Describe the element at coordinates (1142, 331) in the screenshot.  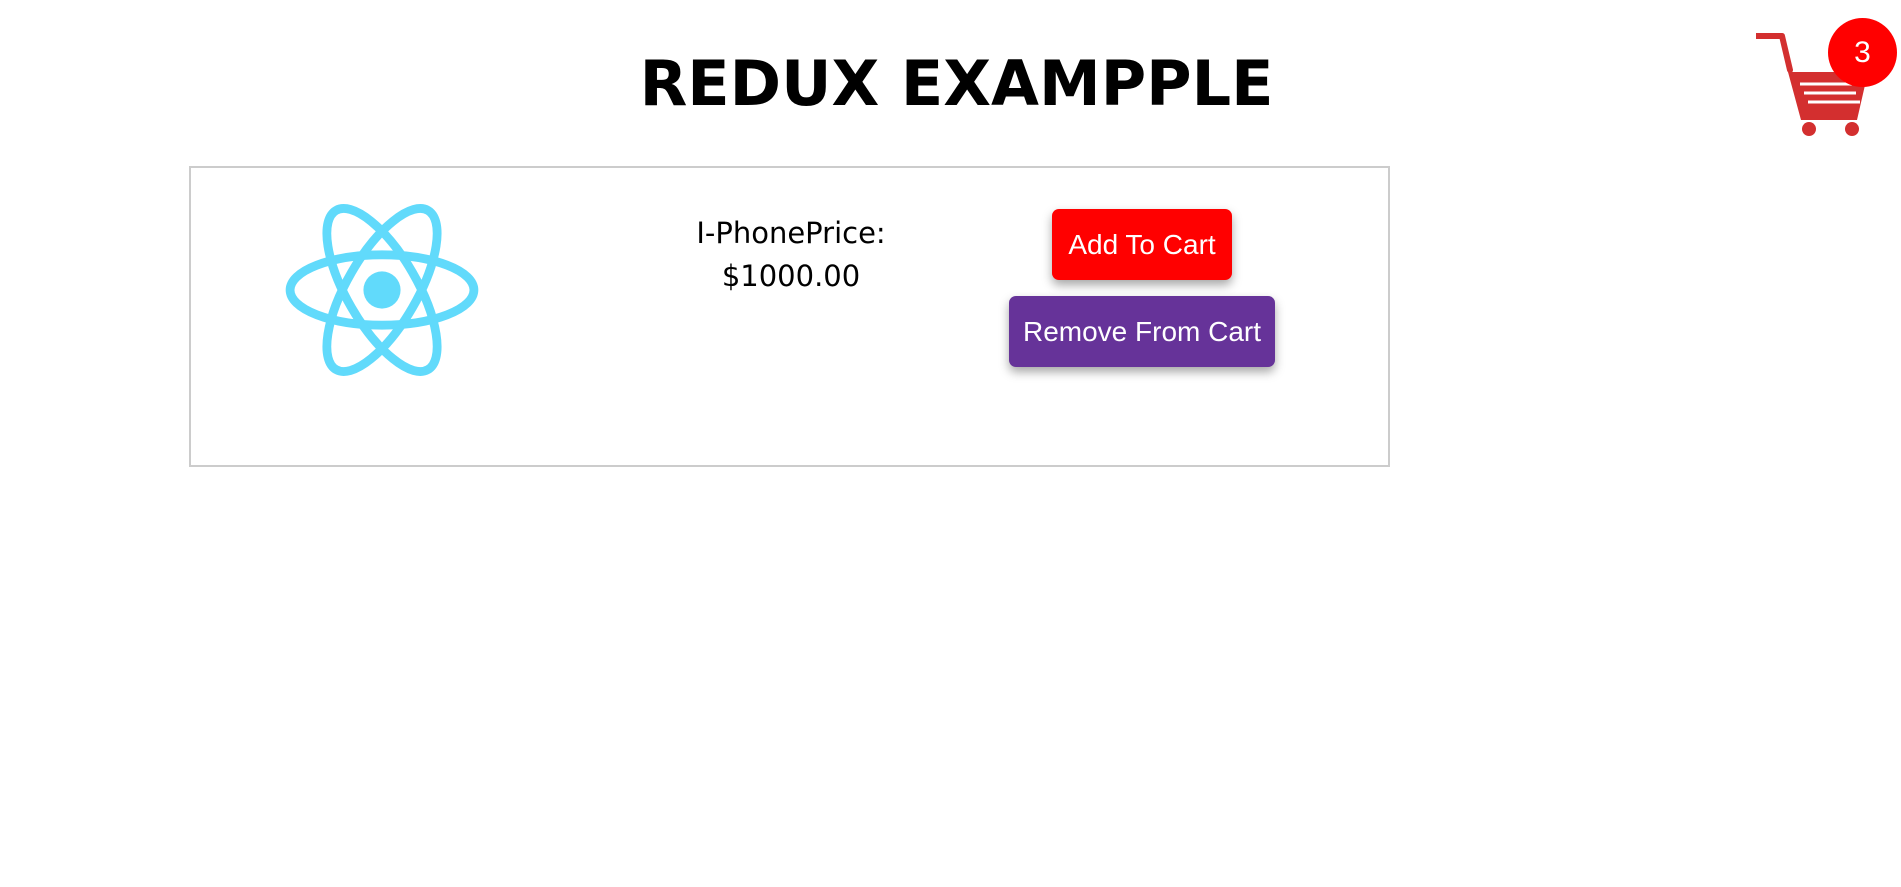
I see `remove-from-cart-button: Remove From Cart` at that location.